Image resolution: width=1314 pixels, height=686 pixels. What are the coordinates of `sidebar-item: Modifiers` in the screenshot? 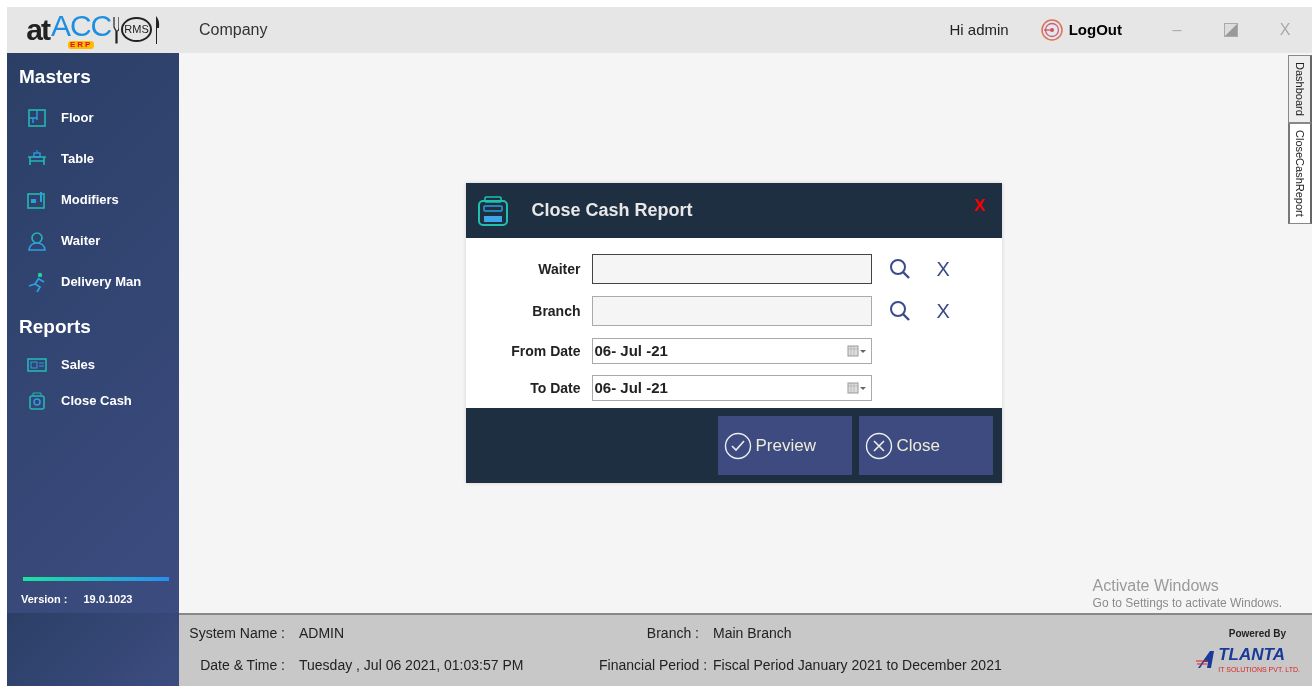 It's located at (93, 200).